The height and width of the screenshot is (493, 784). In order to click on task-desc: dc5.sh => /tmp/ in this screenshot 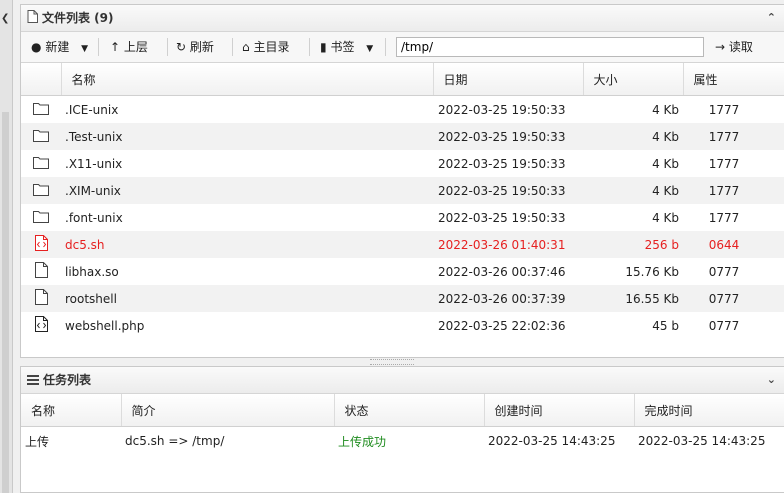, I will do `click(175, 441)`.